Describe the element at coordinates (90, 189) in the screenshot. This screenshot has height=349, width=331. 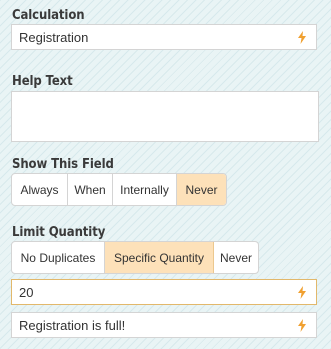
I see `show-option-when: When` at that location.